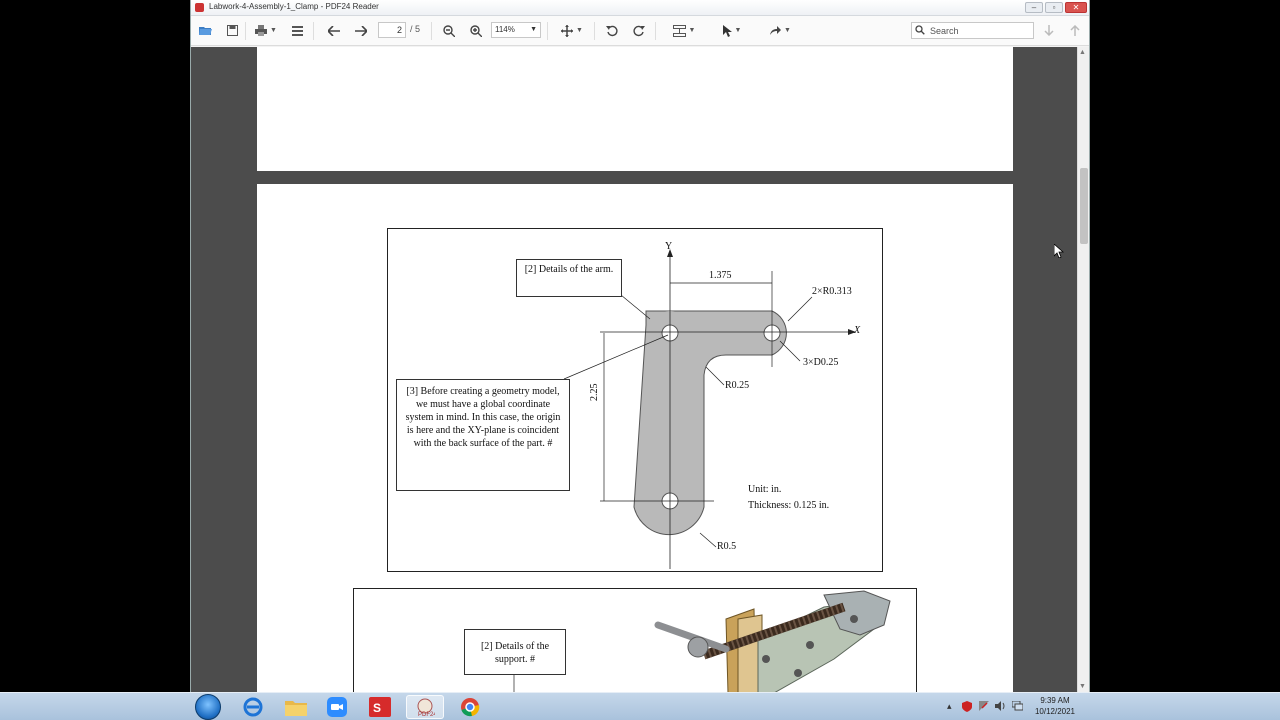 This screenshot has height=720, width=1280. What do you see at coordinates (334, 30) in the screenshot?
I see `previous-page-icon` at bounding box center [334, 30].